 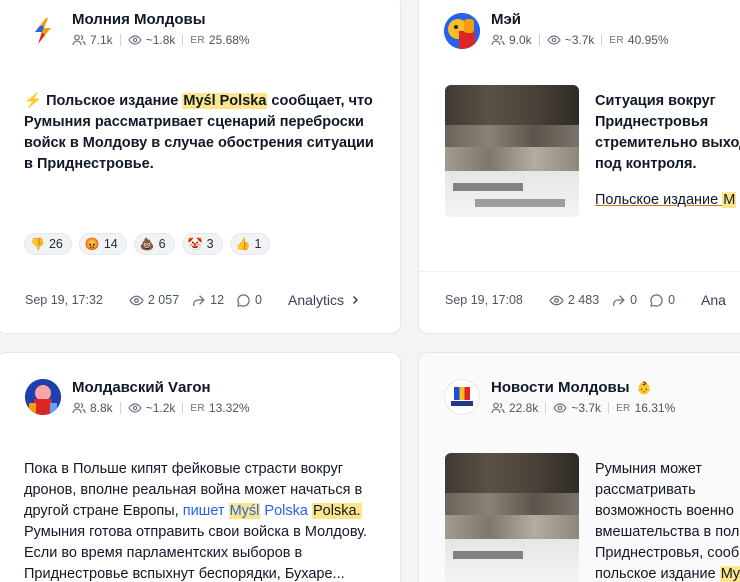 What do you see at coordinates (356, 300) in the screenshot?
I see `chevron-right-icon` at bounding box center [356, 300].